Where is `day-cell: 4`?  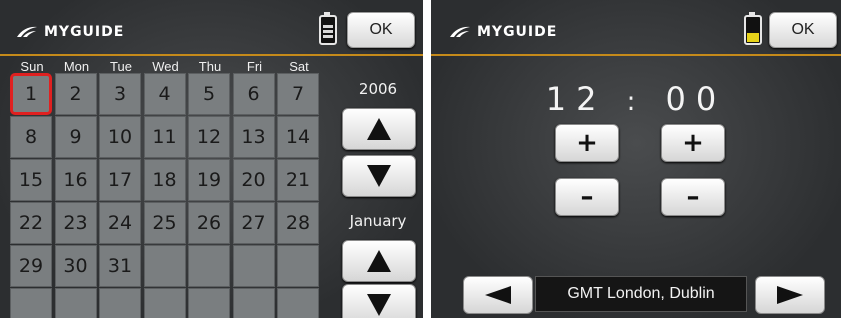
day-cell: 4 is located at coordinates (164, 94).